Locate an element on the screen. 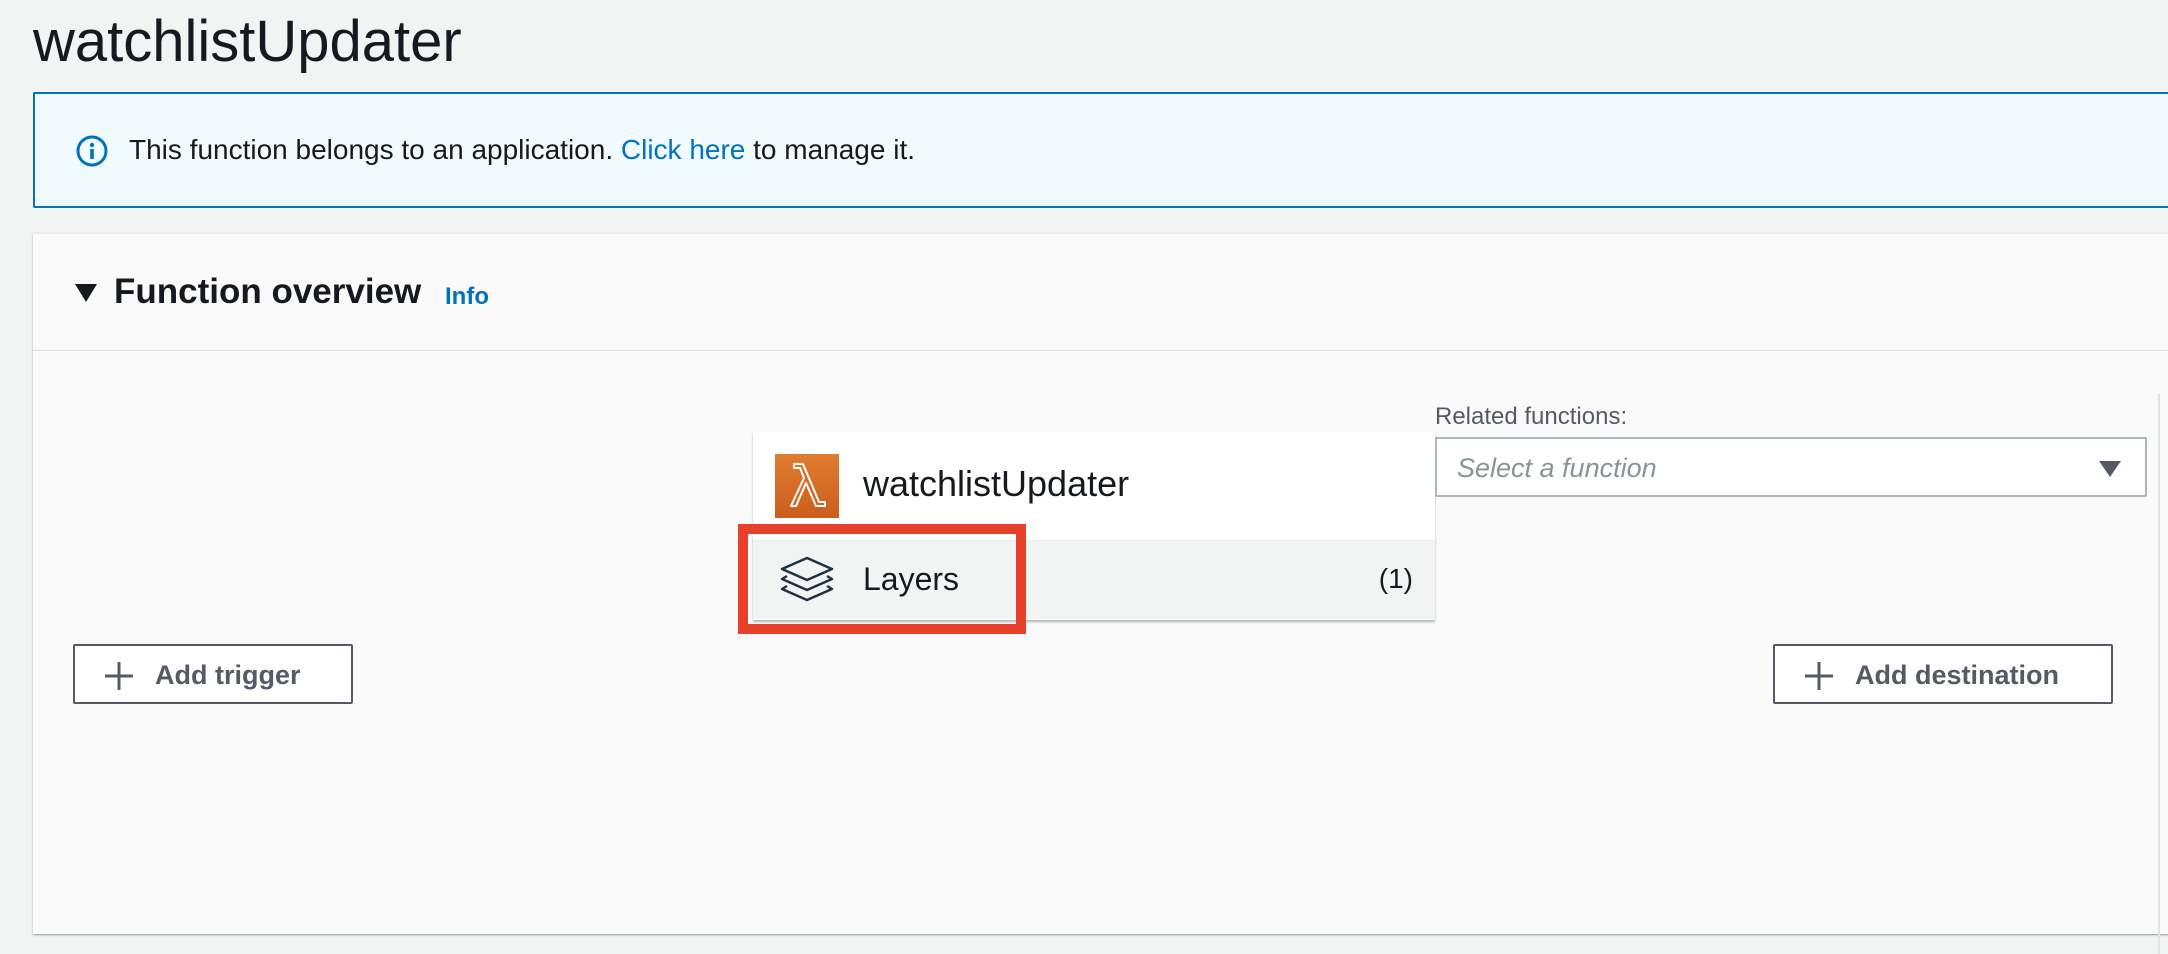  info-circle-icon is located at coordinates (92, 151).